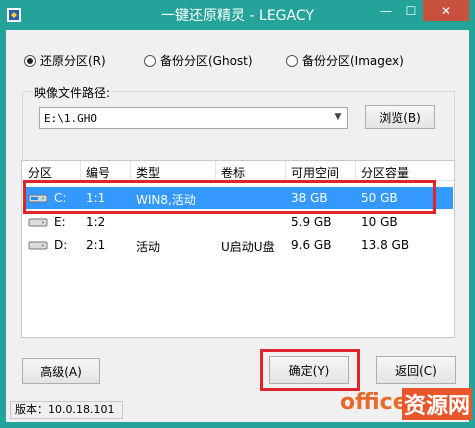 This screenshot has width=475, height=428. Describe the element at coordinates (66, 410) in the screenshot. I see `version-label: 版本：10.0.18.101` at that location.